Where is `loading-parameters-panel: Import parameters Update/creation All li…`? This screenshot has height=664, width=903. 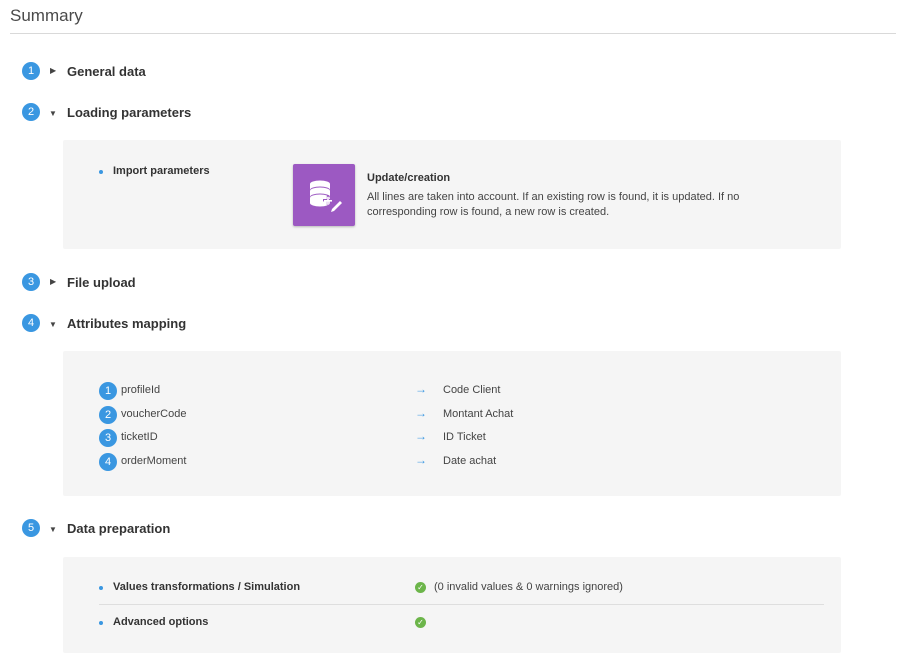 loading-parameters-panel: Import parameters Update/creation All li… is located at coordinates (452, 194).